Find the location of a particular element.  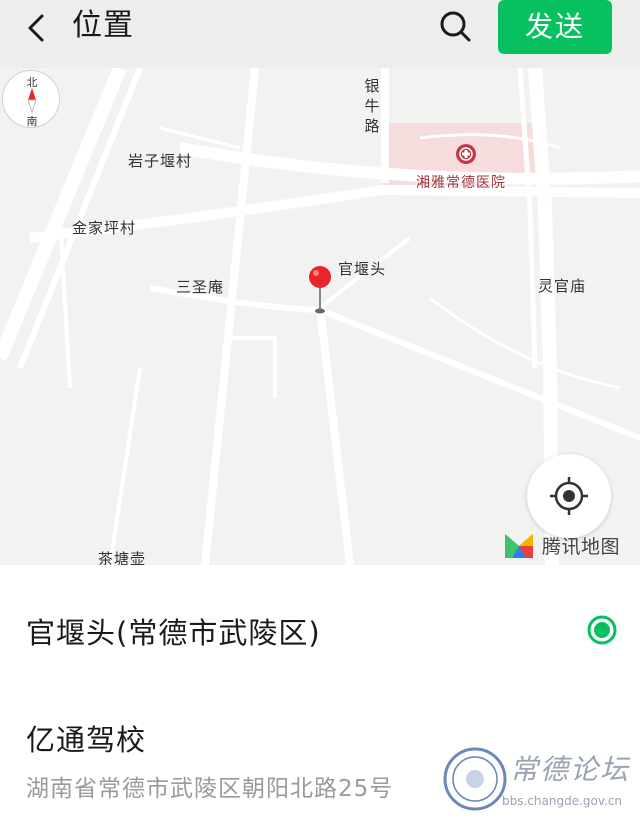

forum-seal-icon is located at coordinates (475, 779).